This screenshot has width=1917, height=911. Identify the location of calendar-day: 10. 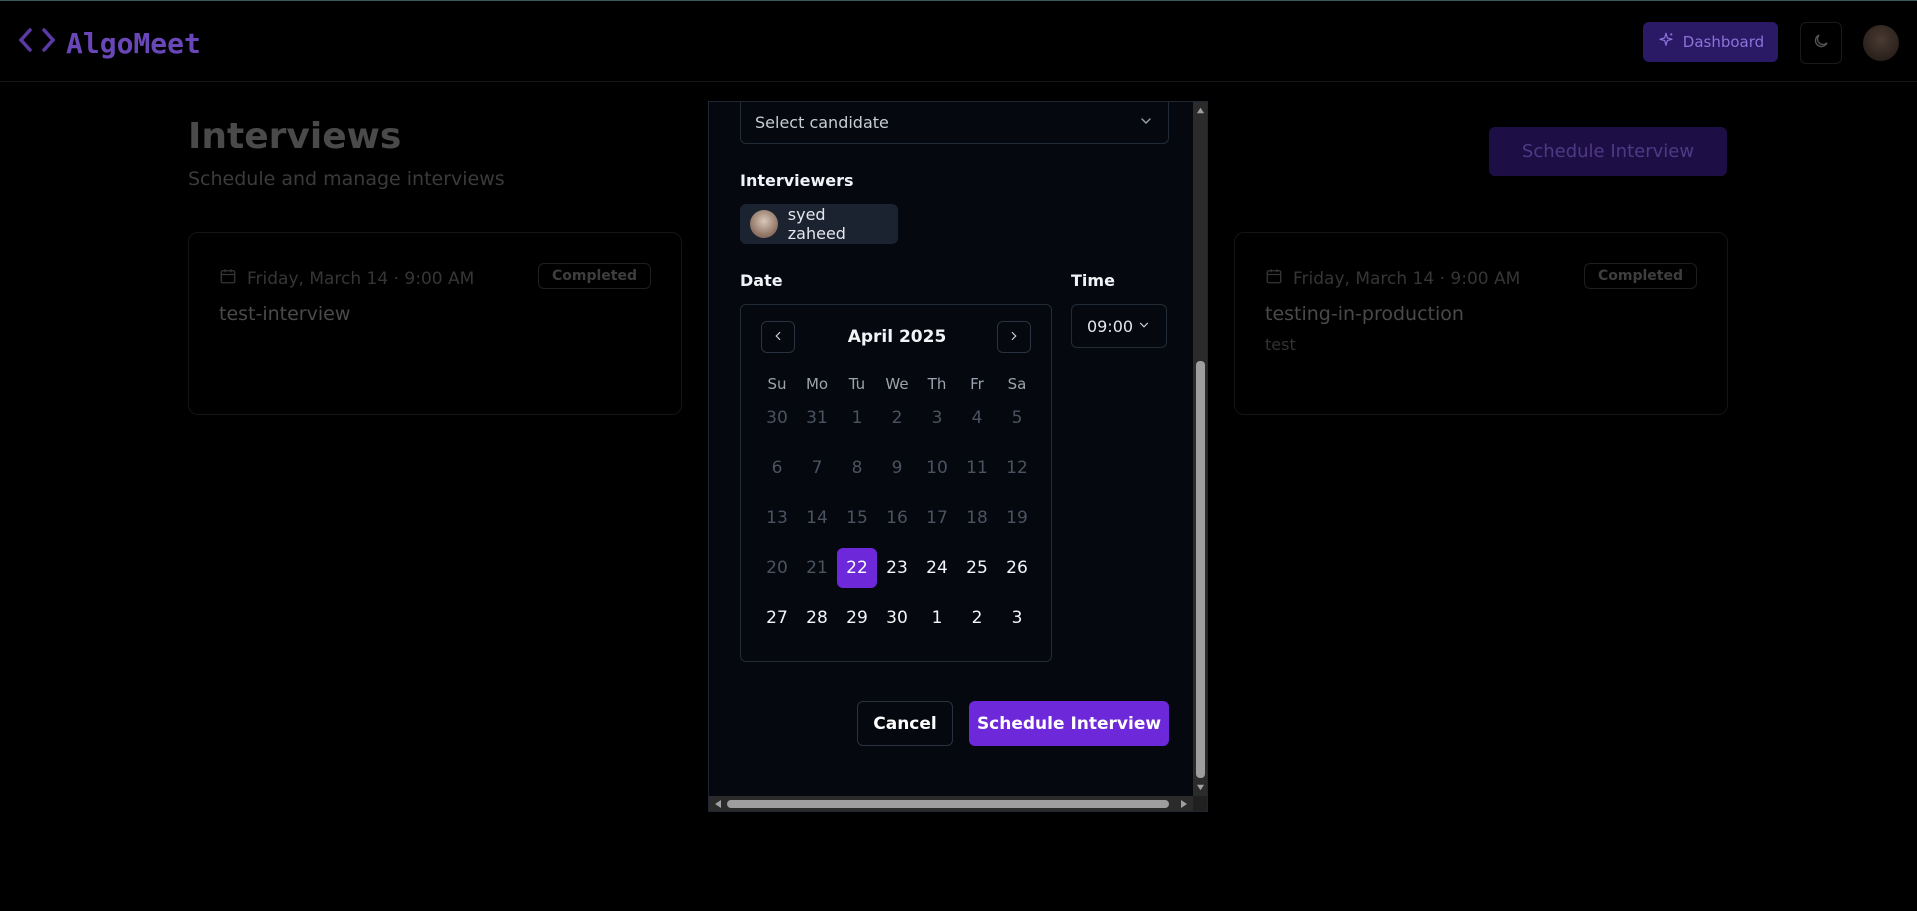
(937, 468).